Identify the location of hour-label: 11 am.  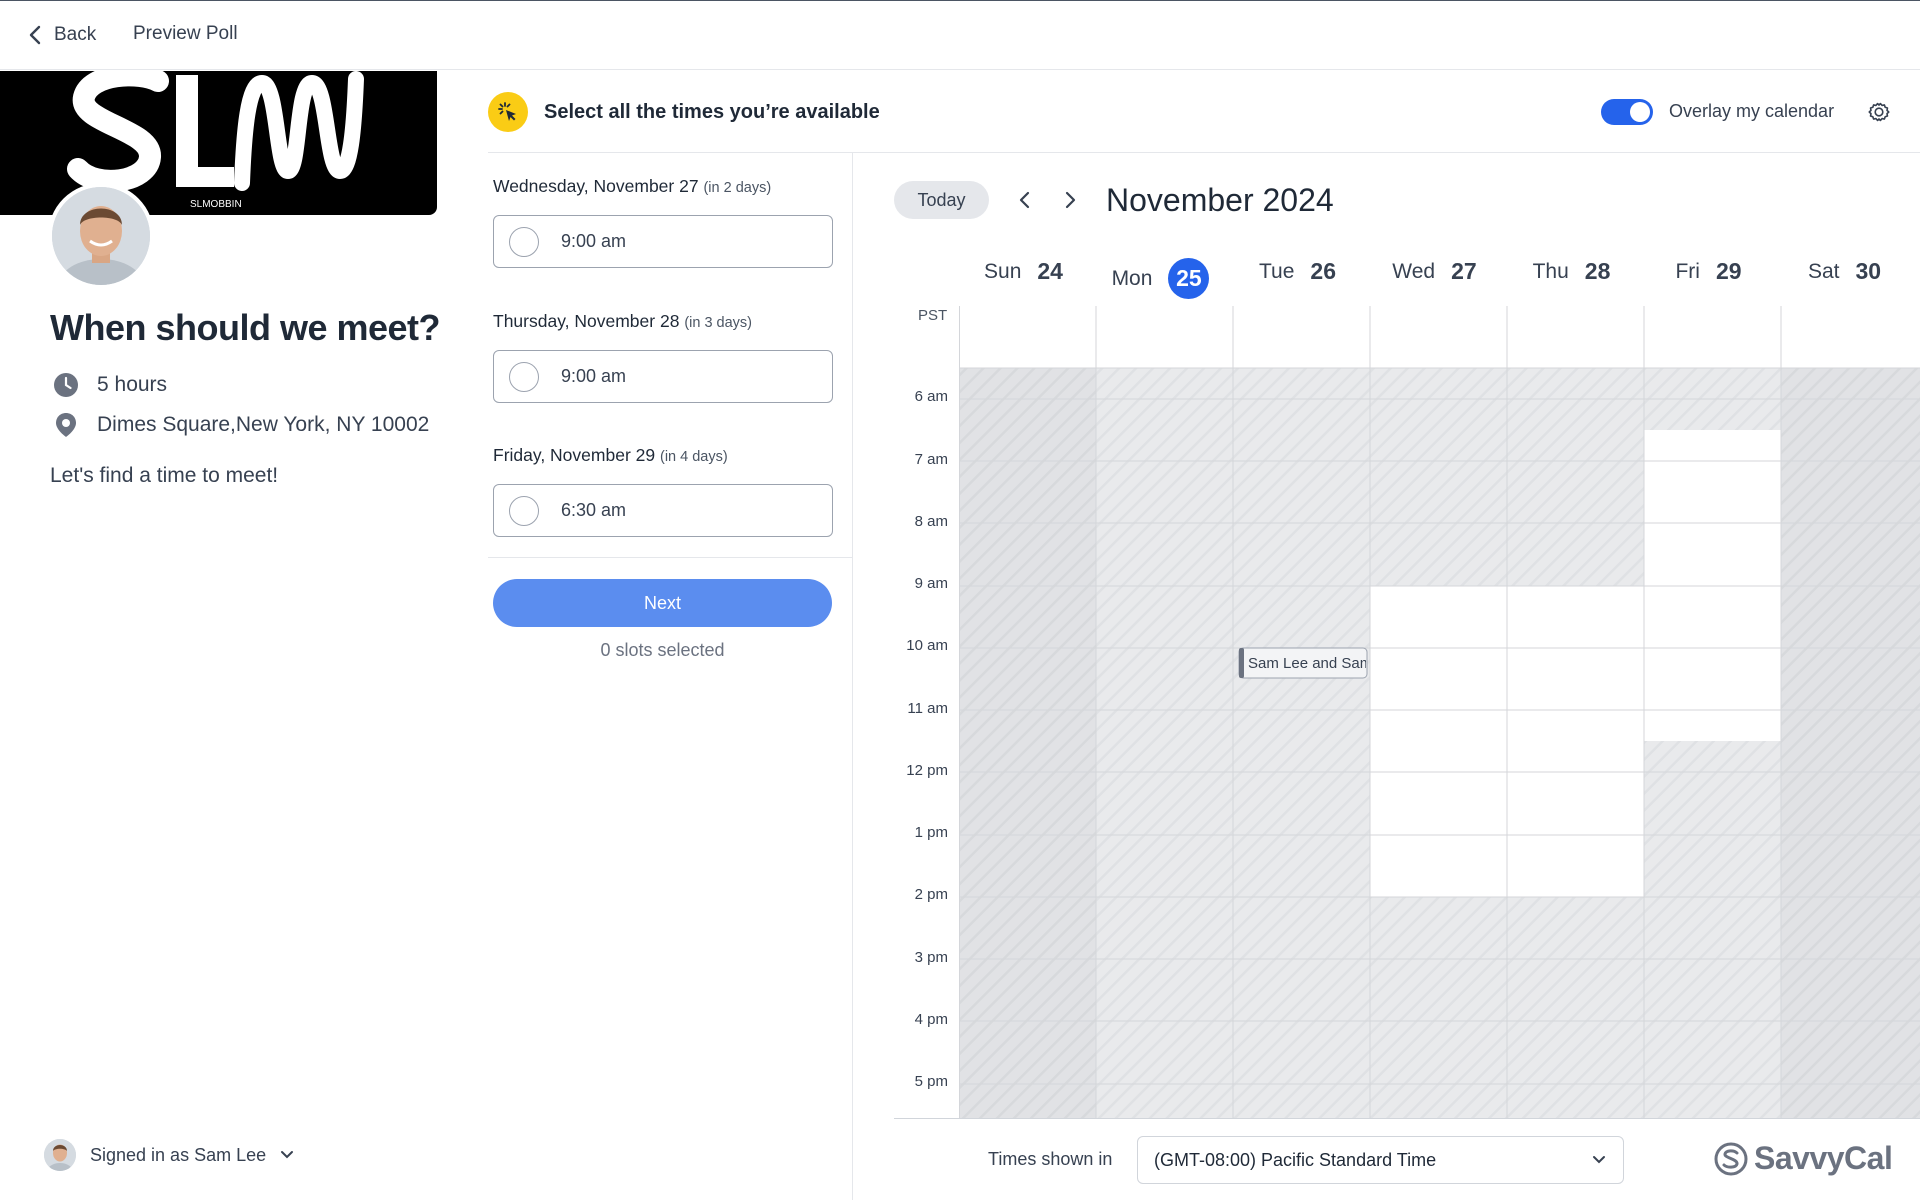
(927, 708).